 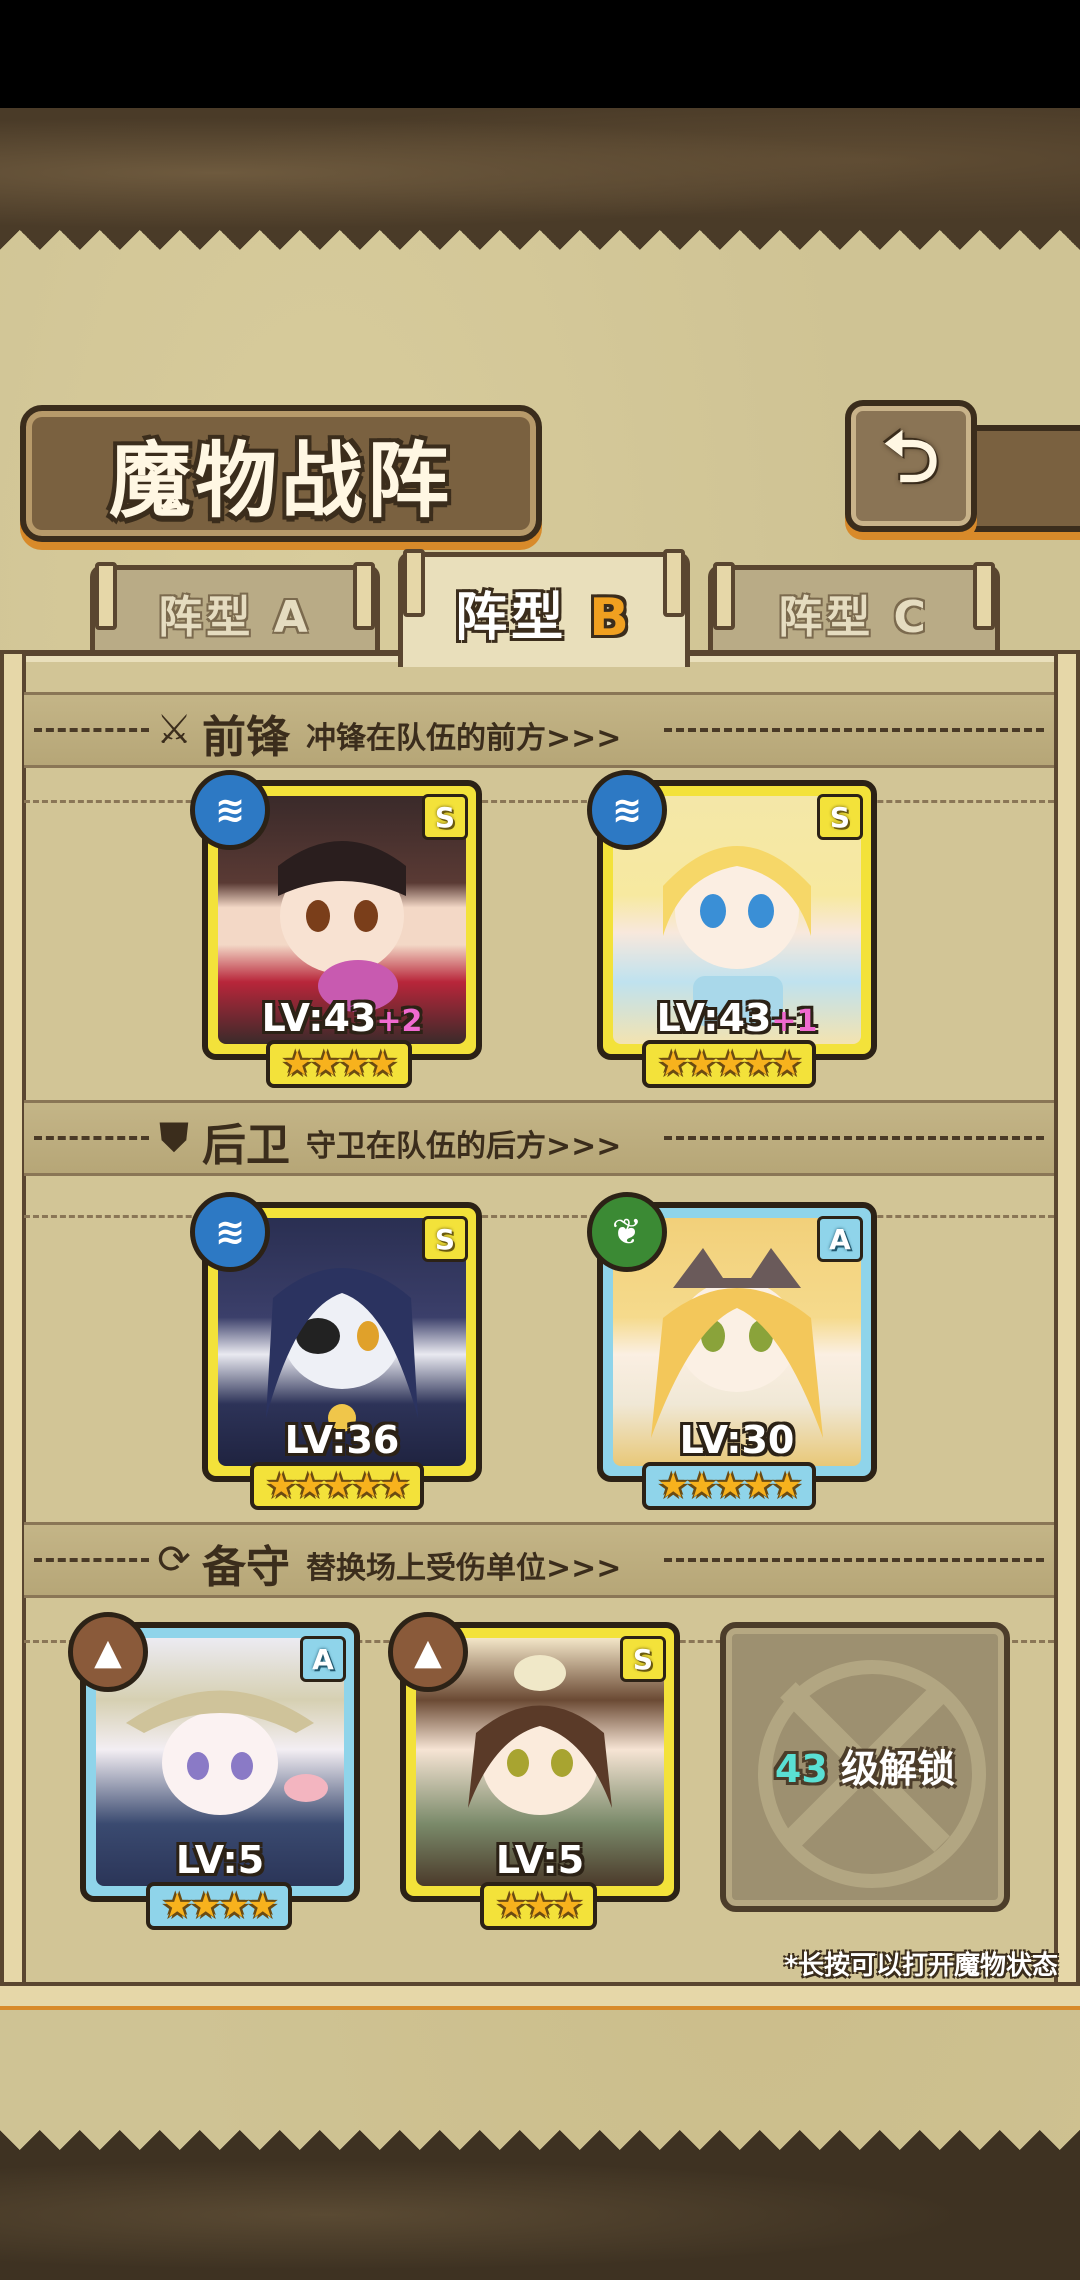 I want to click on board-bottom-rail, so click(x=540, y=1996).